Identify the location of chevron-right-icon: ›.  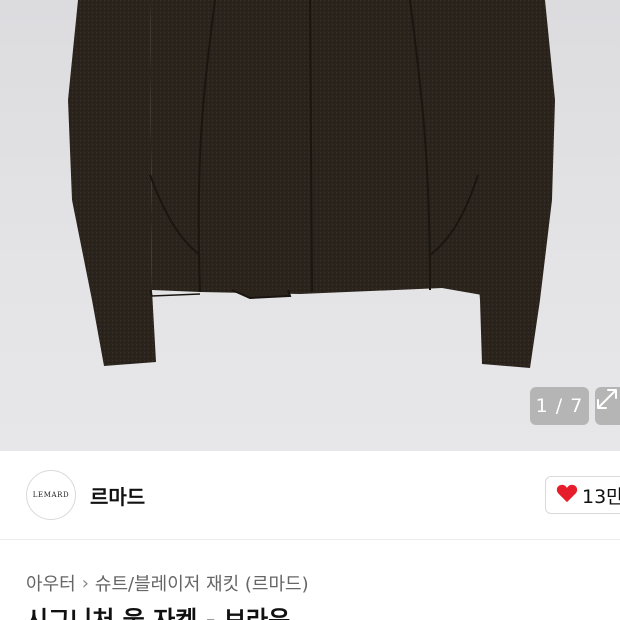
(85, 583).